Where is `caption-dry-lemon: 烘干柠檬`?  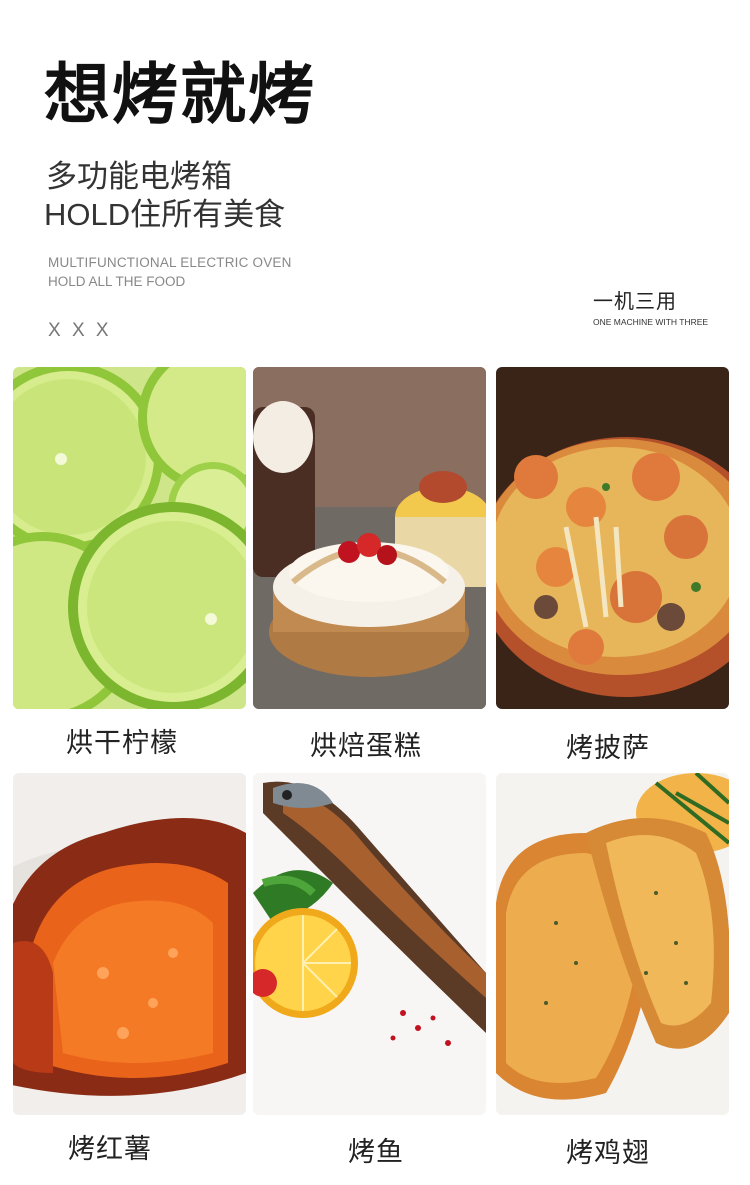
caption-dry-lemon: 烘干柠檬 is located at coordinates (122, 743).